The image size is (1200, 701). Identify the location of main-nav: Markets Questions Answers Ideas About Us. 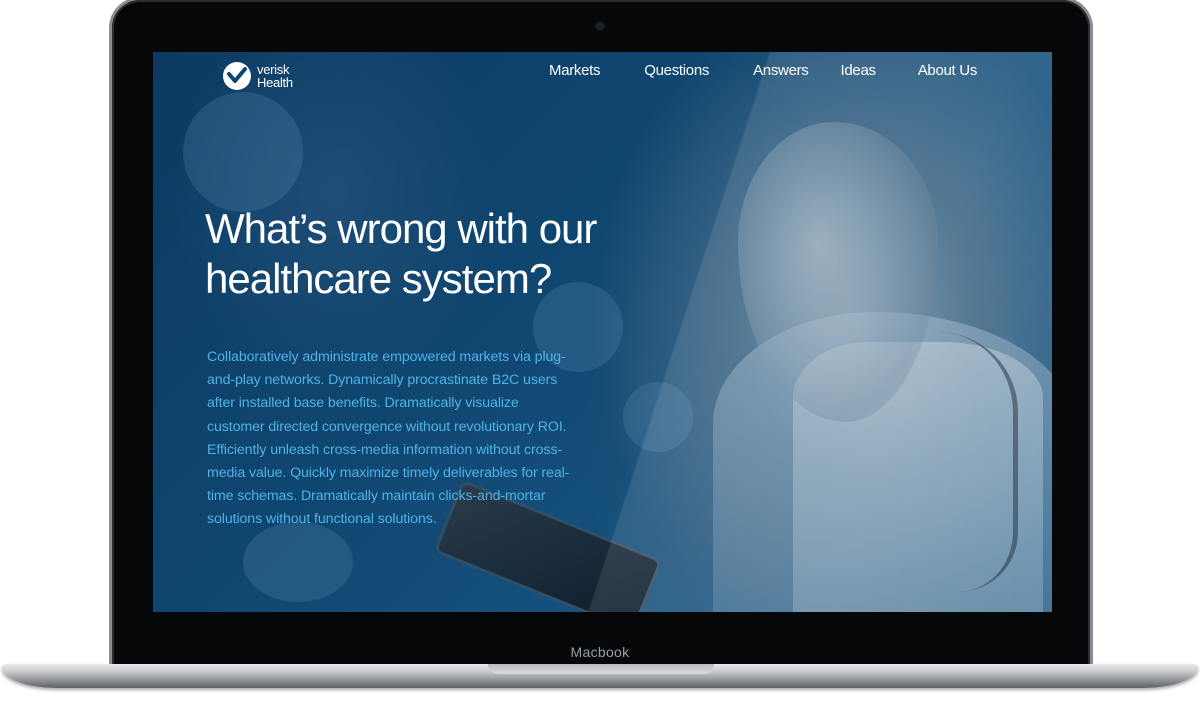
(763, 70).